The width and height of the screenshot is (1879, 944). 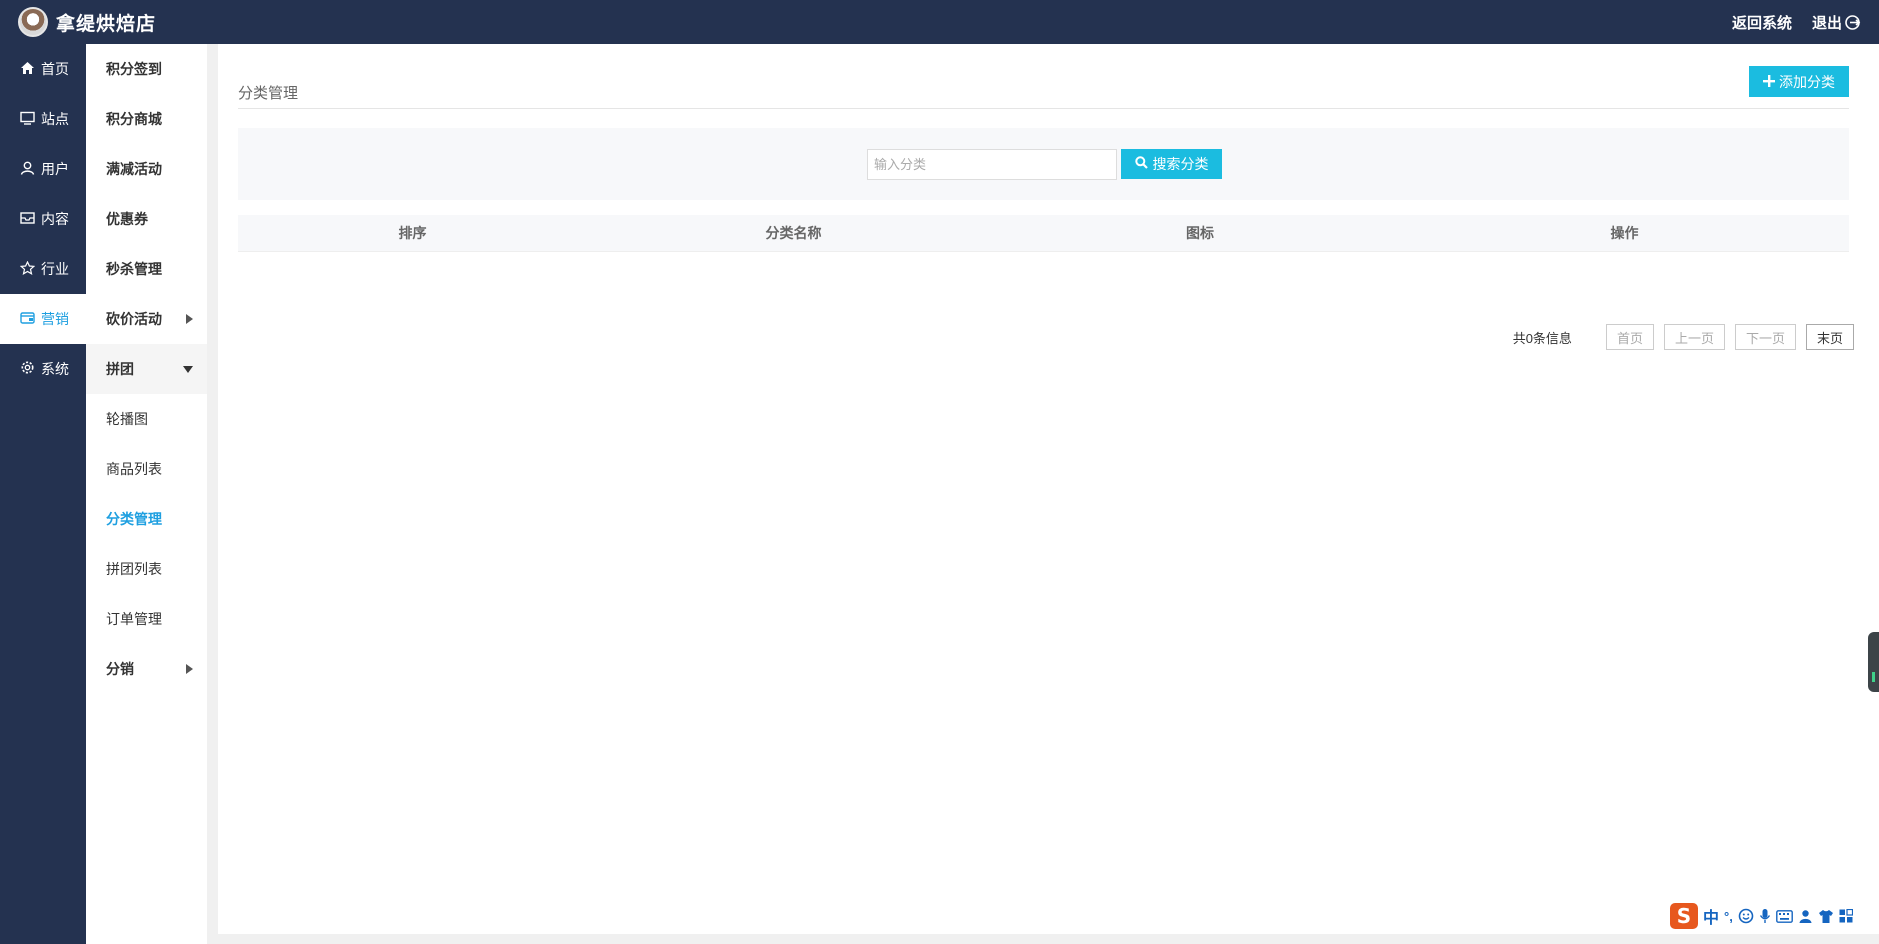 What do you see at coordinates (1043, 87) in the screenshot?
I see `page-header: 分类管理 添加分类` at bounding box center [1043, 87].